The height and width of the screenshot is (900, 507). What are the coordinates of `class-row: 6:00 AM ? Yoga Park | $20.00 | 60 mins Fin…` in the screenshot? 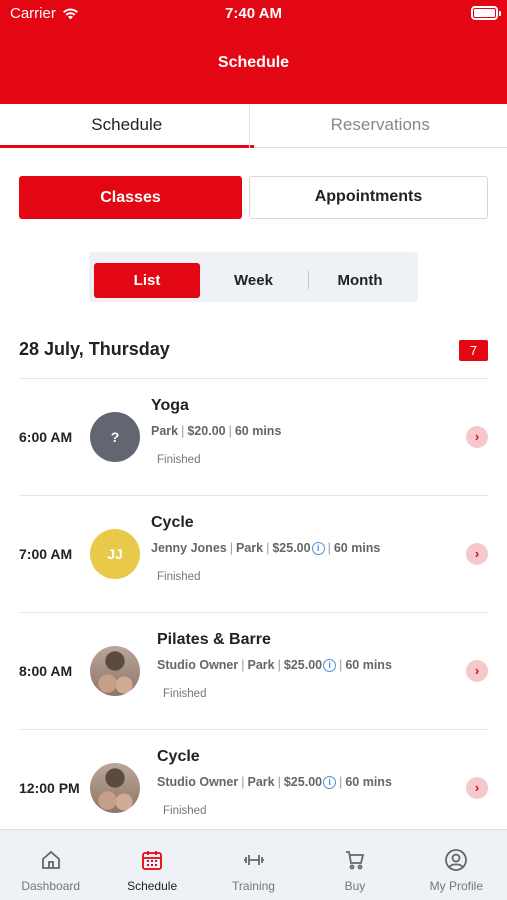 It's located at (253, 436).